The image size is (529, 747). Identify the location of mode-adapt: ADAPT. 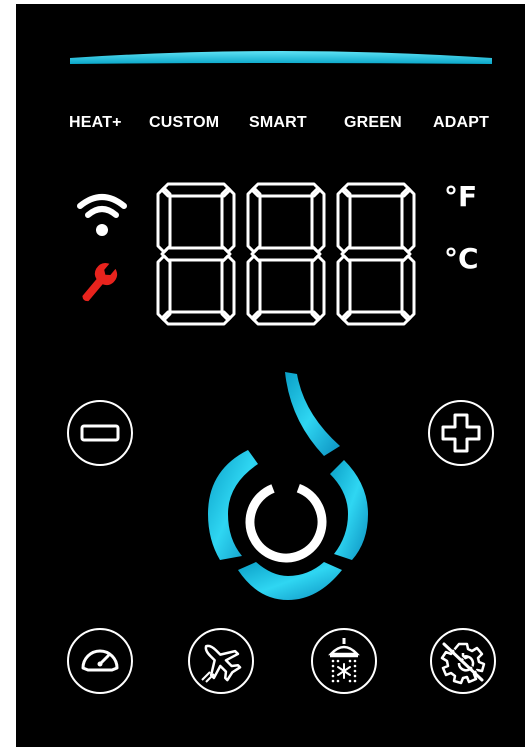
(461, 123).